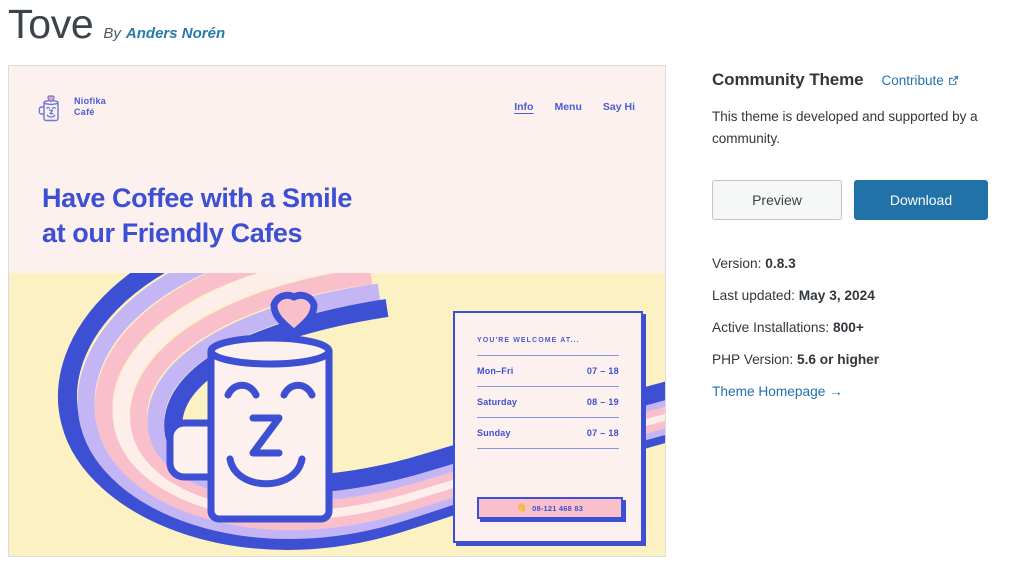 This screenshot has width=1024, height=565. Describe the element at coordinates (567, 107) in the screenshot. I see `mock-nav-item-menu: Menu` at that location.